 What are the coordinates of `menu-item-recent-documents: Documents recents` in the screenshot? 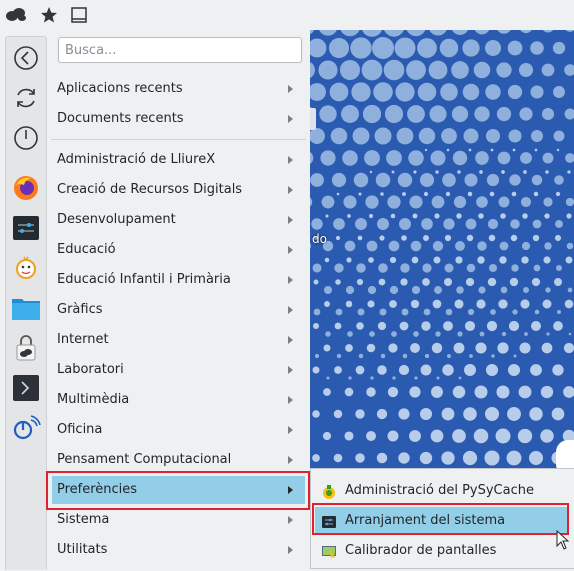 It's located at (178, 119).